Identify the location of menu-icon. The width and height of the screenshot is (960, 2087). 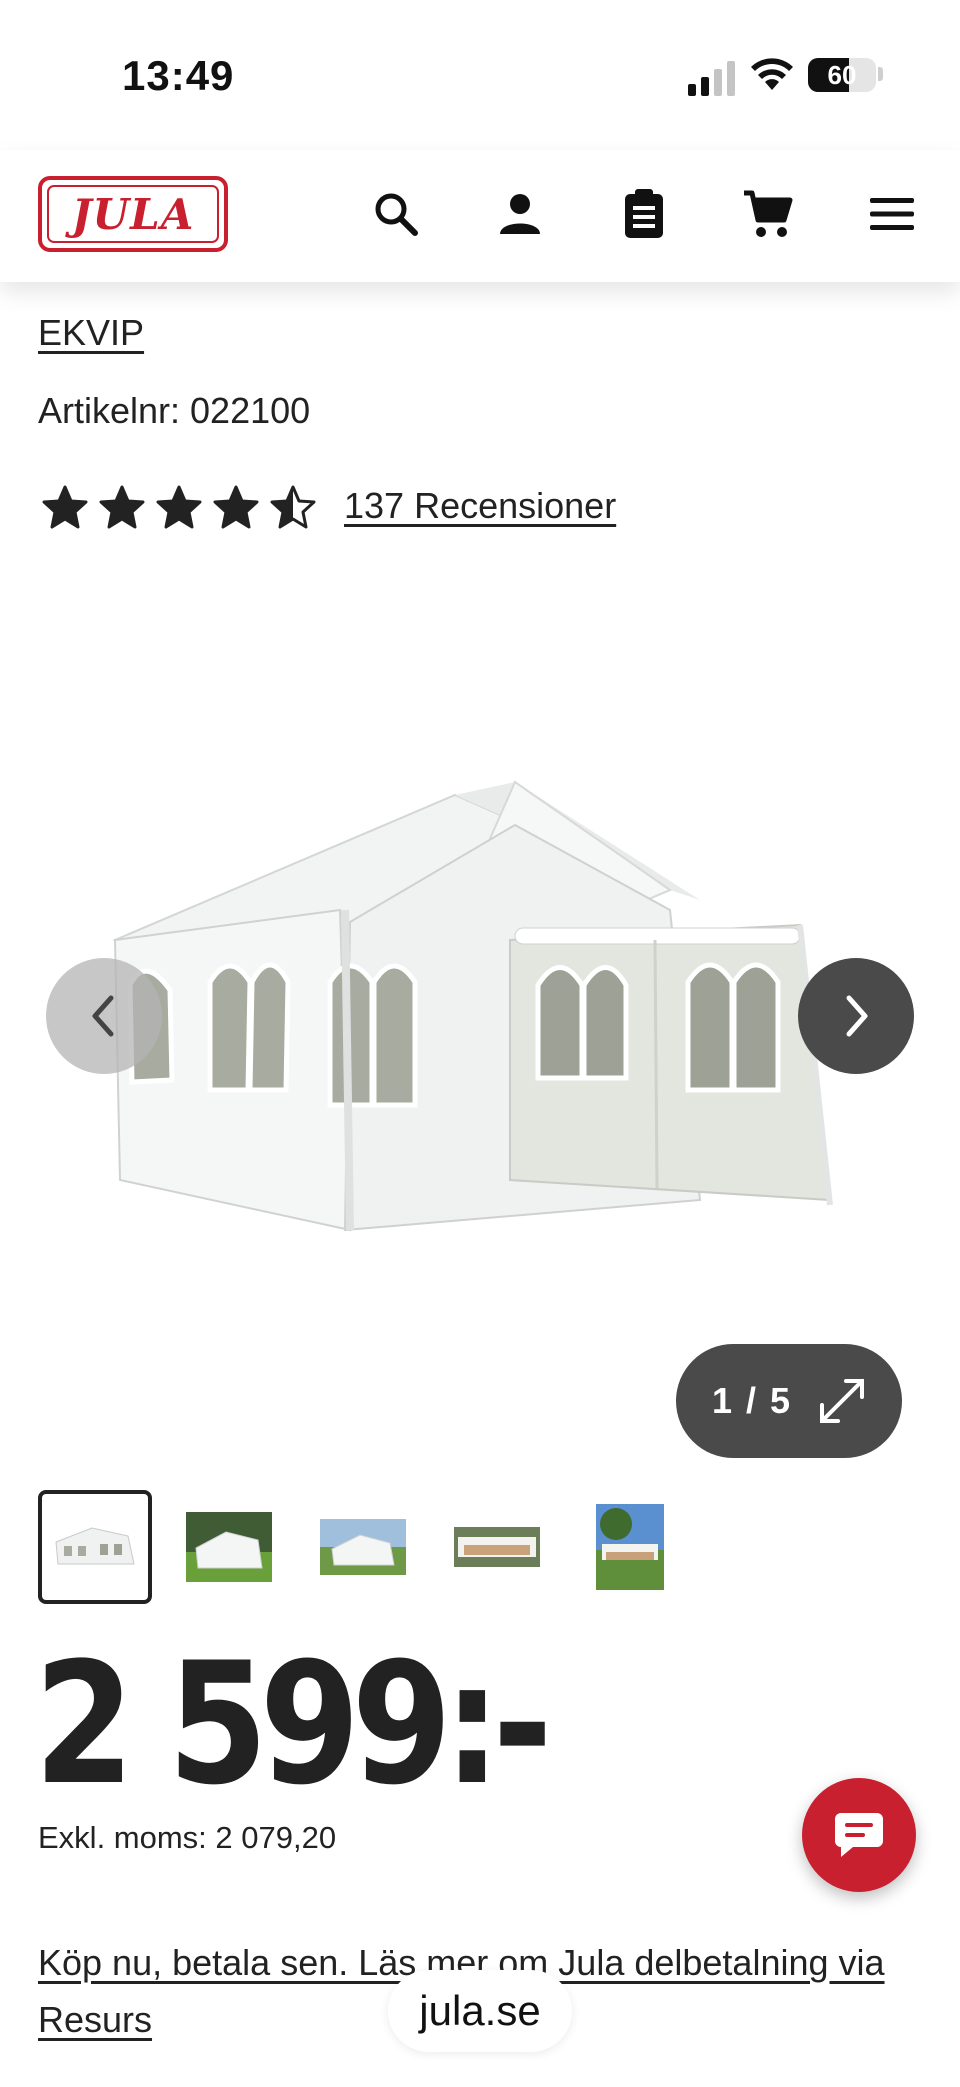
(892, 214).